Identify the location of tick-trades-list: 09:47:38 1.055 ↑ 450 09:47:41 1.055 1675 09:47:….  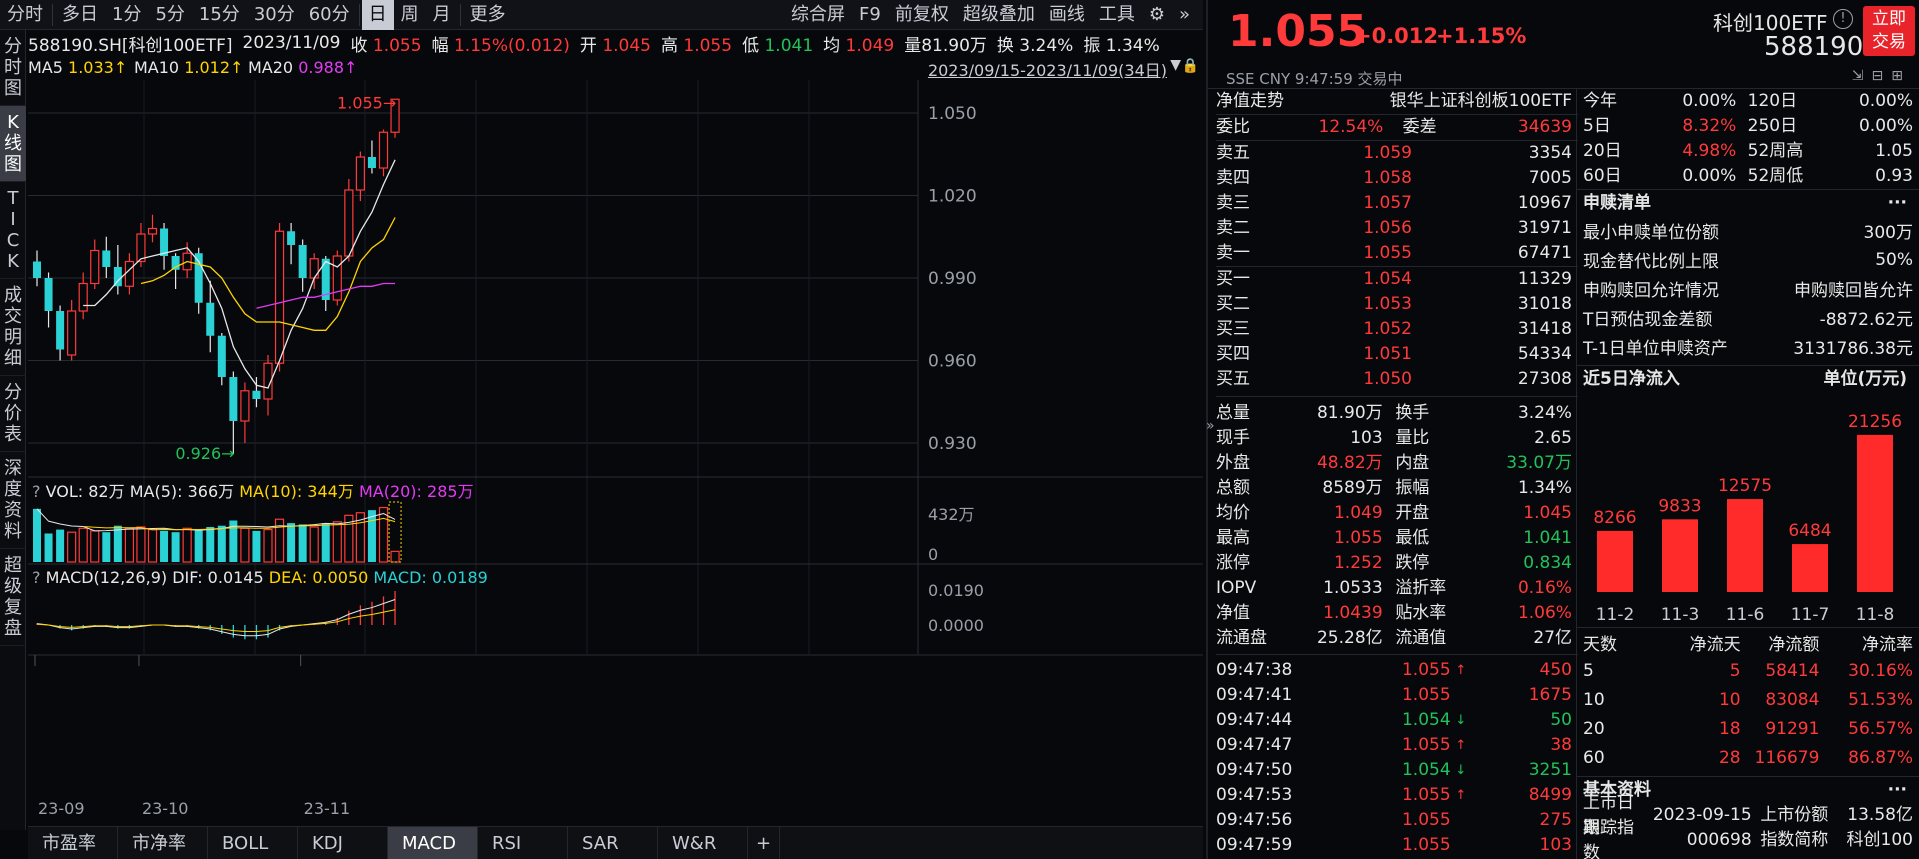
(1397, 758).